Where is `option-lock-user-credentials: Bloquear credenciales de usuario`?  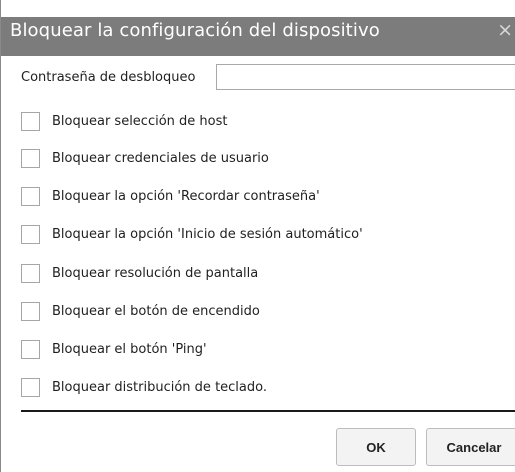
option-lock-user-credentials: Bloquear credenciales de usuario is located at coordinates (145, 158).